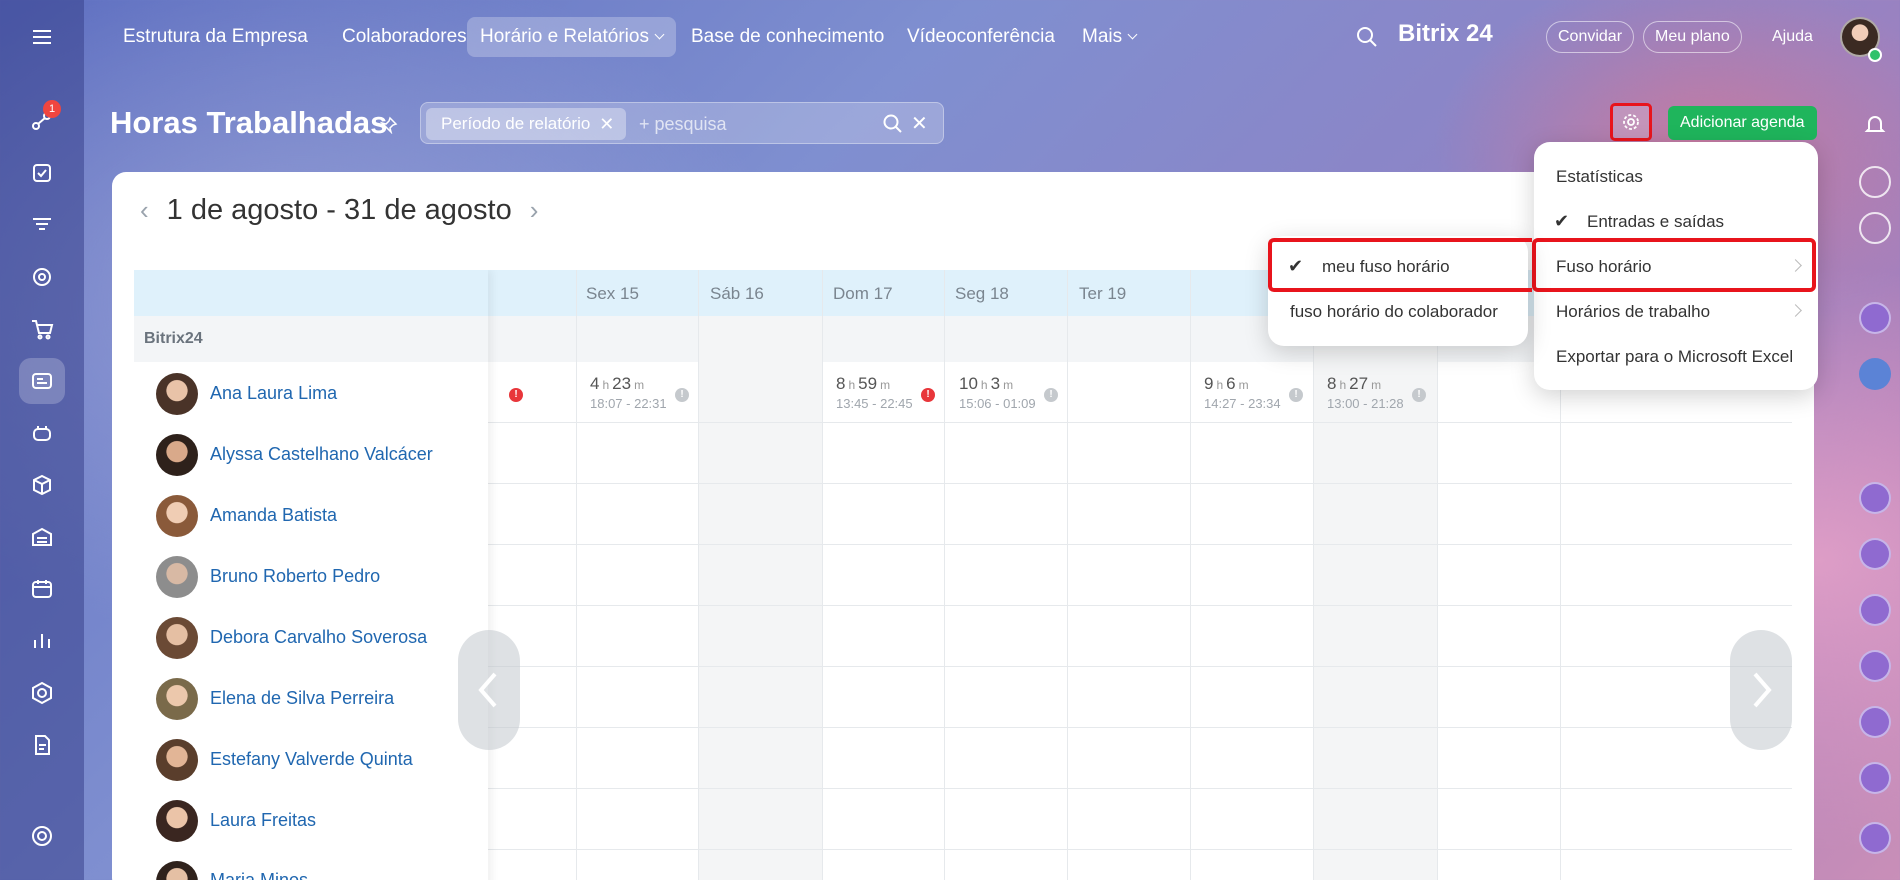 Image resolution: width=1900 pixels, height=880 pixels. Describe the element at coordinates (1400, 265) in the screenshot. I see `highlight-frame` at that location.